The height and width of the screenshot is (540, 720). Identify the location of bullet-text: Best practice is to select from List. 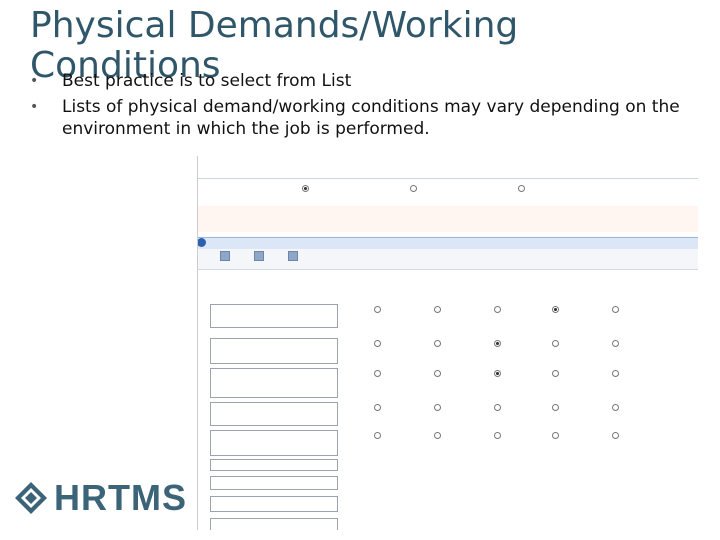
(207, 81).